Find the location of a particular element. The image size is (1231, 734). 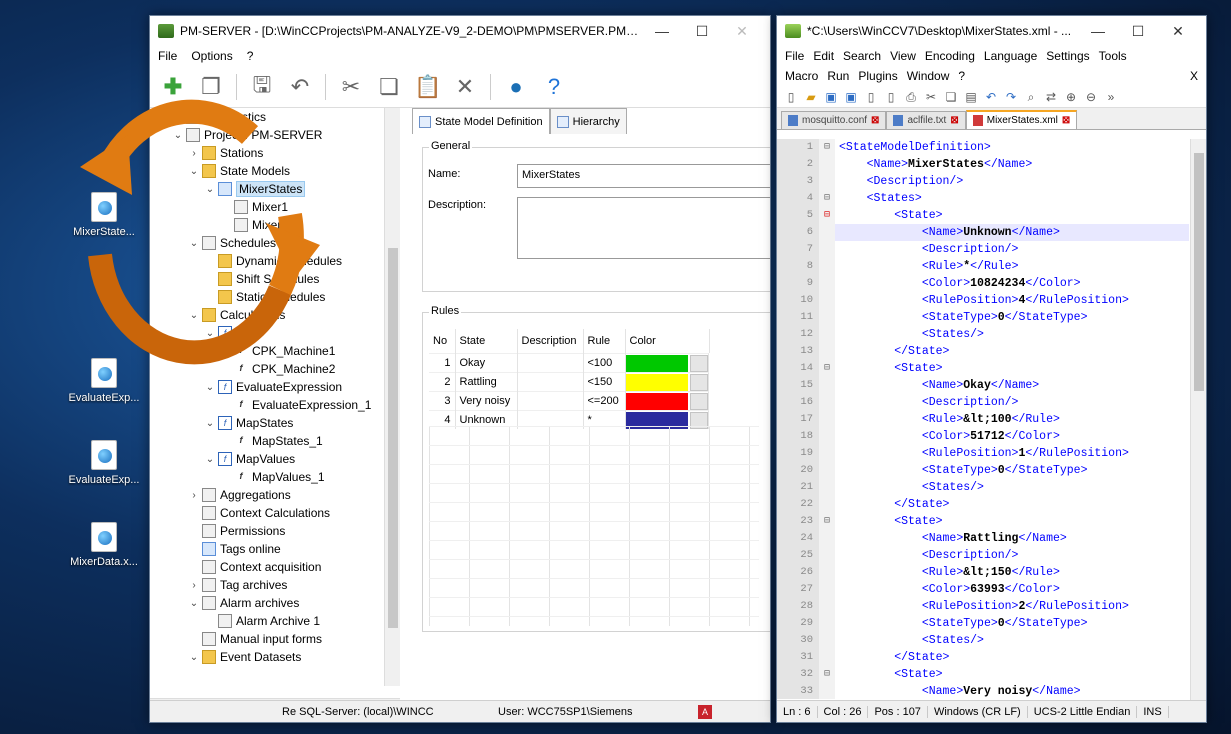

code-line: 25 <Description/> is located at coordinates (983, 555).